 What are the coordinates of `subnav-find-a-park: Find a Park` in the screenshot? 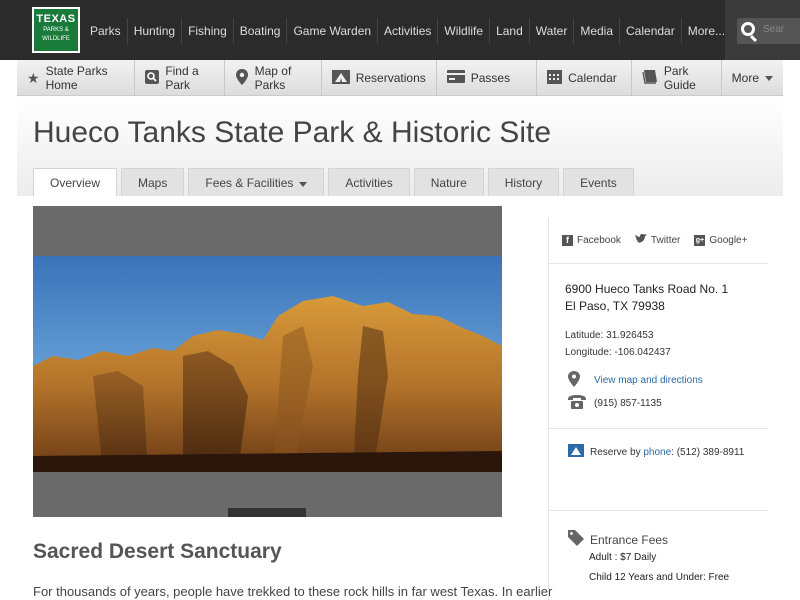 It's located at (180, 78).